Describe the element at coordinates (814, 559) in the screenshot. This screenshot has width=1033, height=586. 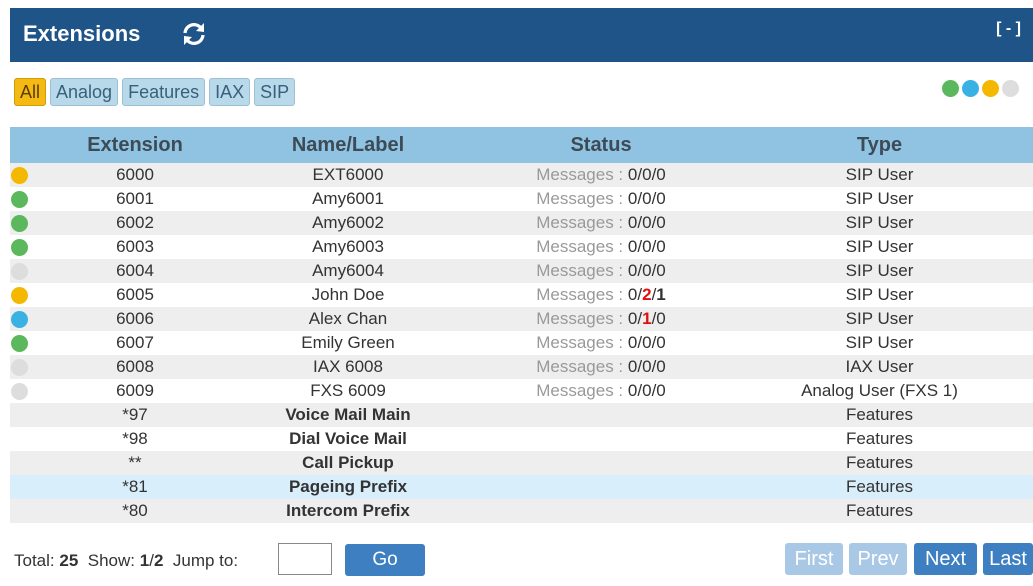
I see `first-page-button: First` at that location.